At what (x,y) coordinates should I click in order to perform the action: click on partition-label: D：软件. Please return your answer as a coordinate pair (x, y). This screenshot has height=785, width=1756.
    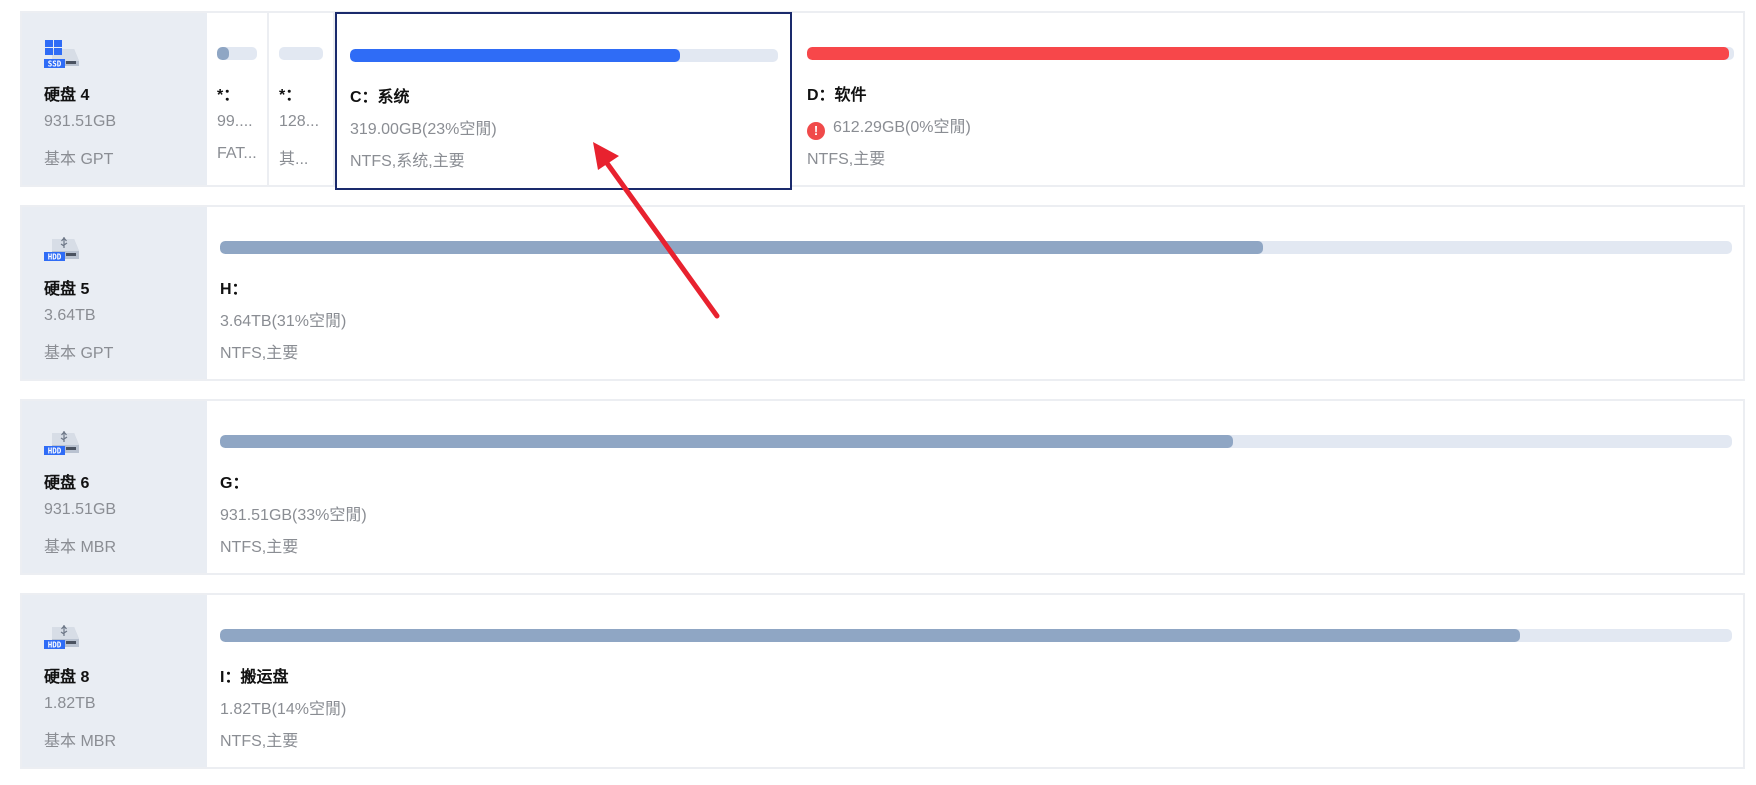
    Looking at the image, I should click on (837, 95).